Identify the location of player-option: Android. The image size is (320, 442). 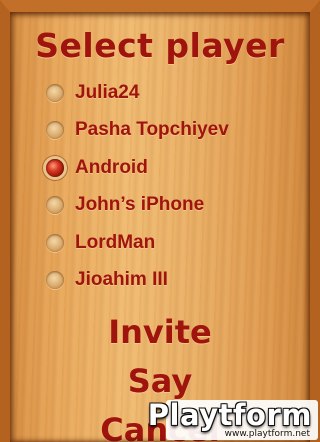
(176, 168).